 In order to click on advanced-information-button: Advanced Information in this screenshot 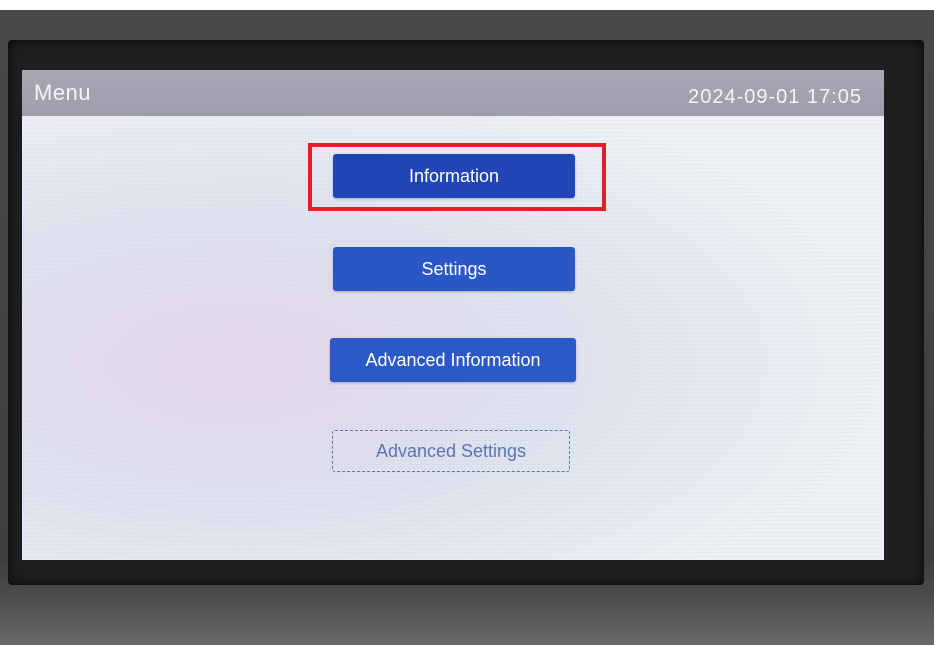, I will do `click(453, 360)`.